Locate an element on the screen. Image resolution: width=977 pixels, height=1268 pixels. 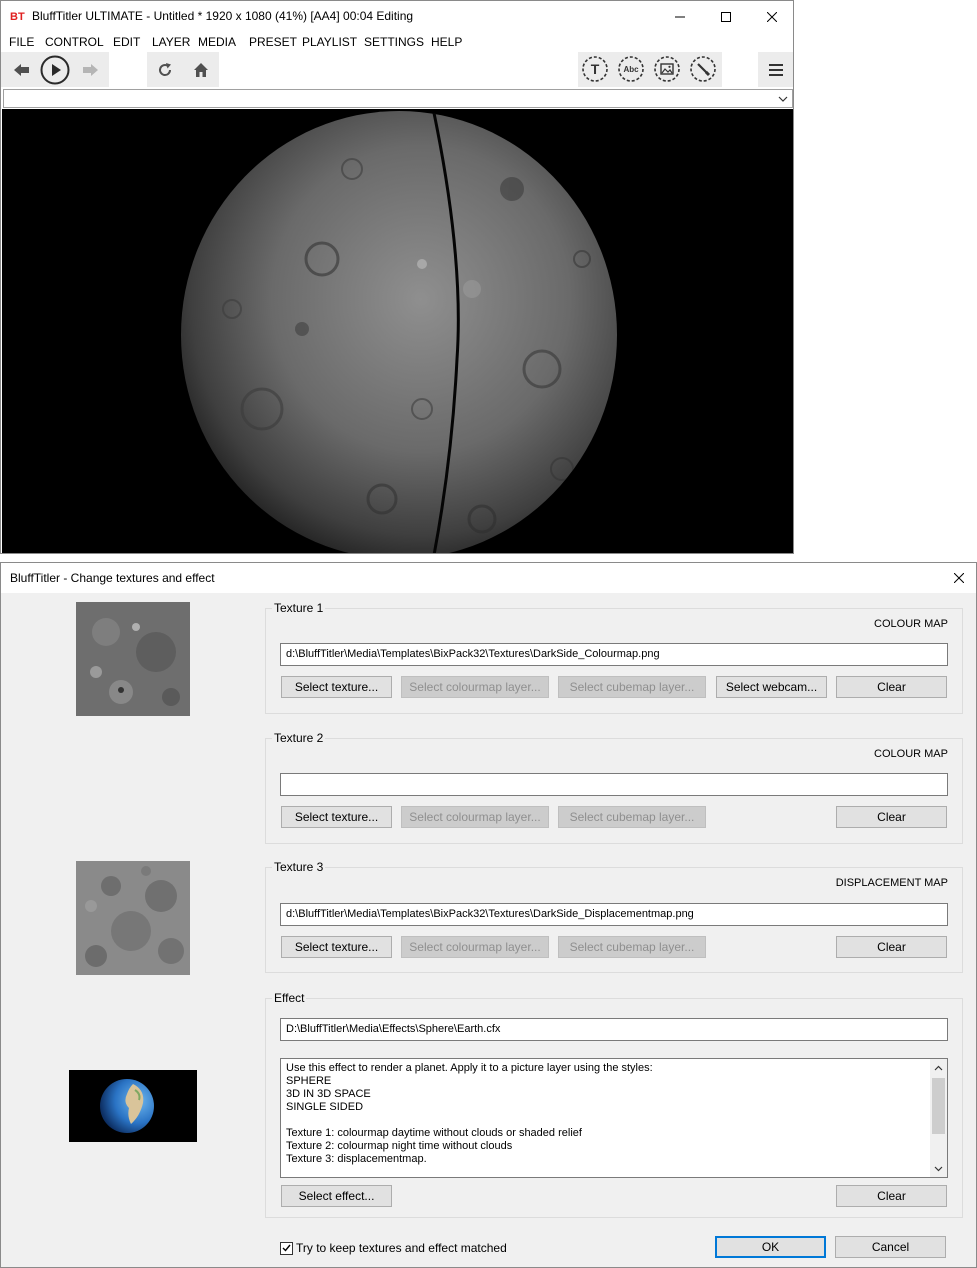
texture2-path-field is located at coordinates (614, 784).